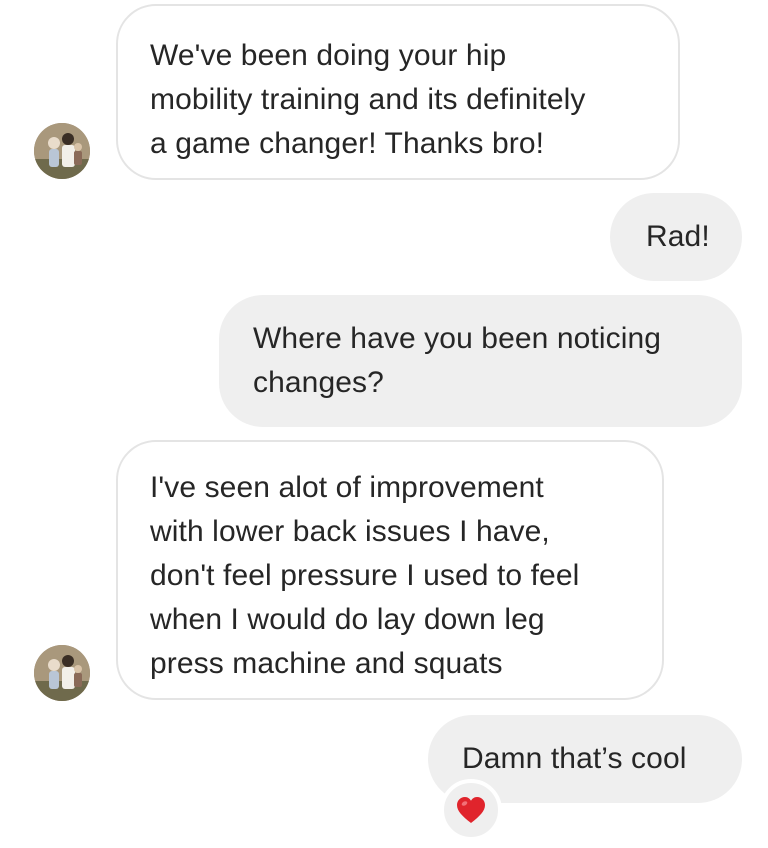  What do you see at coordinates (480, 361) in the screenshot?
I see `outgoing-message-bubble: Where have you been noticing changes?` at bounding box center [480, 361].